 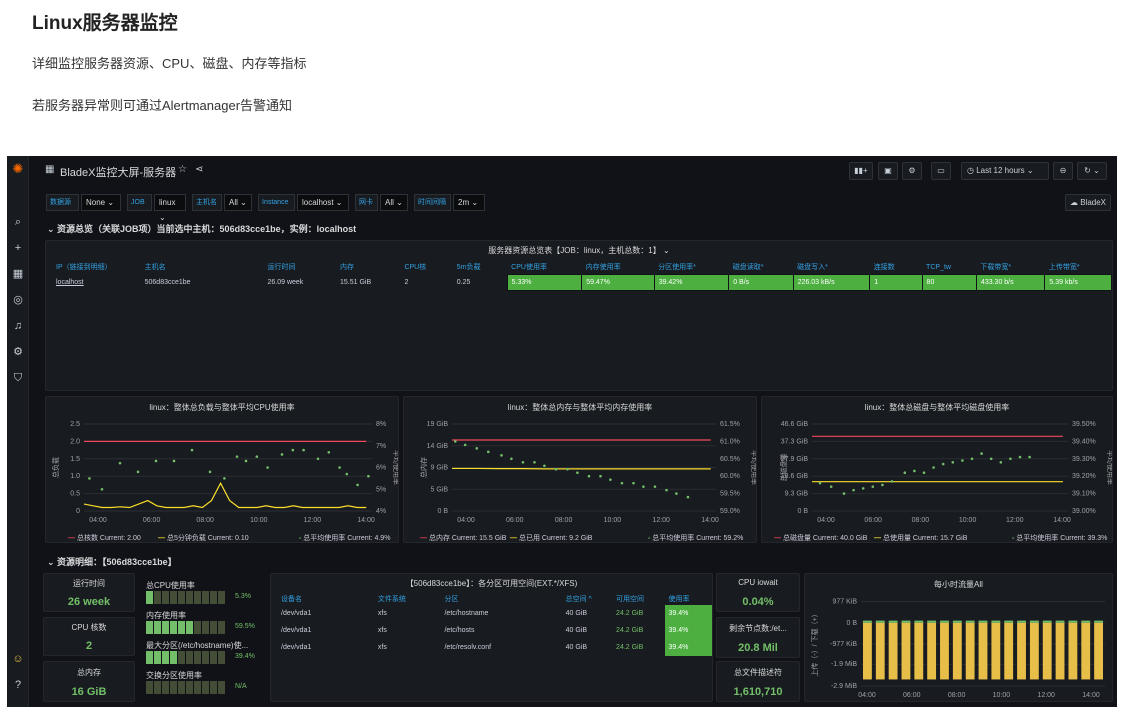 What do you see at coordinates (500, 599) in the screenshot?
I see `fs-header: 分区` at bounding box center [500, 599].